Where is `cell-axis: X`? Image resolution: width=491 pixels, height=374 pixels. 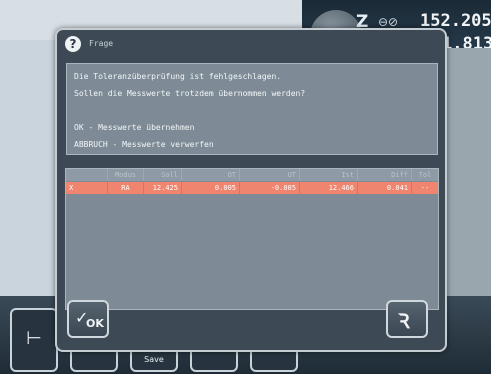
cell-axis: X is located at coordinates (87, 188).